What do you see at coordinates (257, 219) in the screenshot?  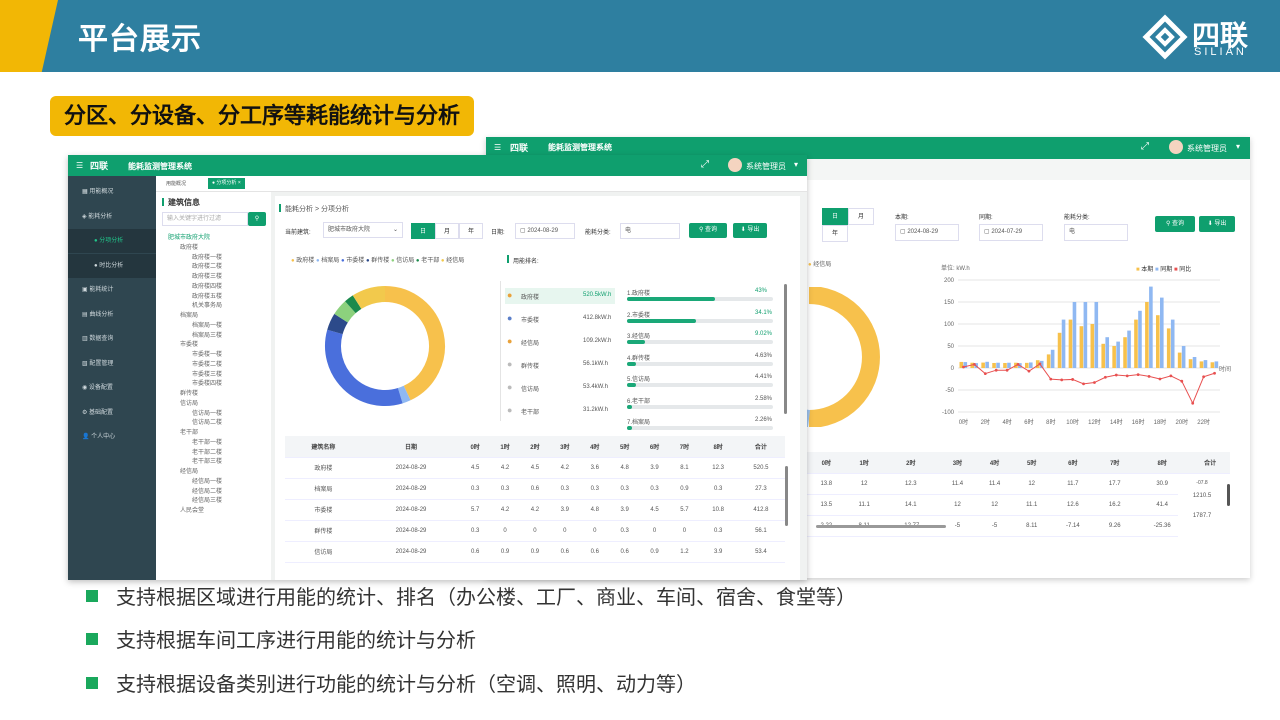 I see `tree-search-button: ⚲` at bounding box center [257, 219].